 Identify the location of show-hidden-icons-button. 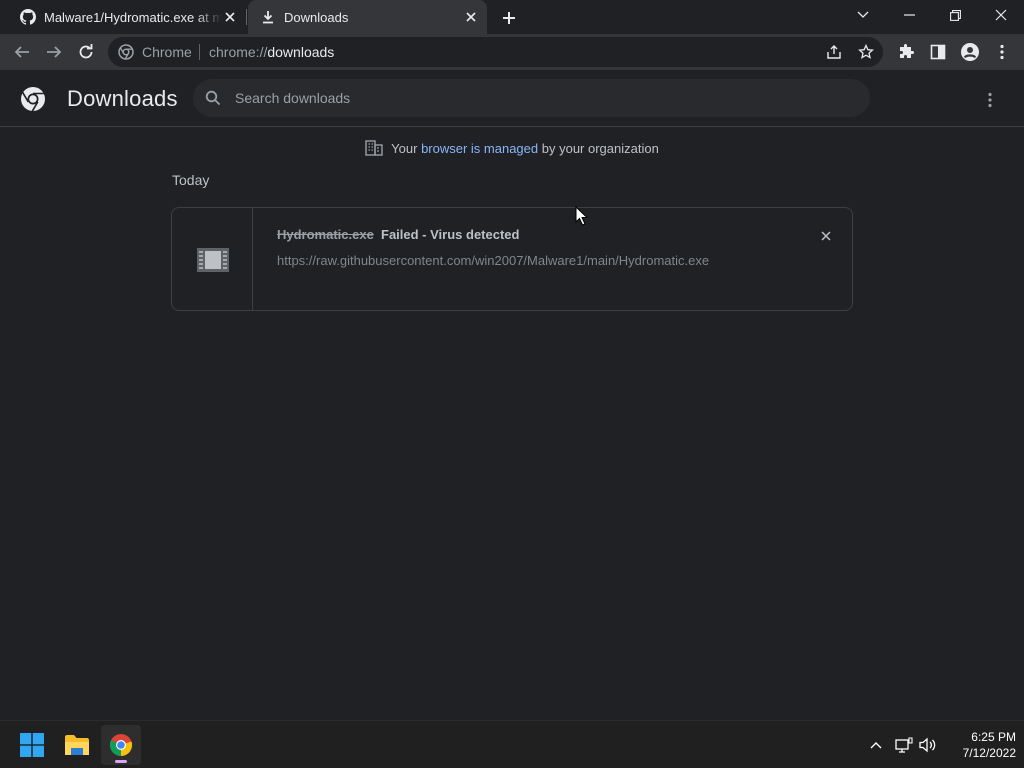
(876, 745).